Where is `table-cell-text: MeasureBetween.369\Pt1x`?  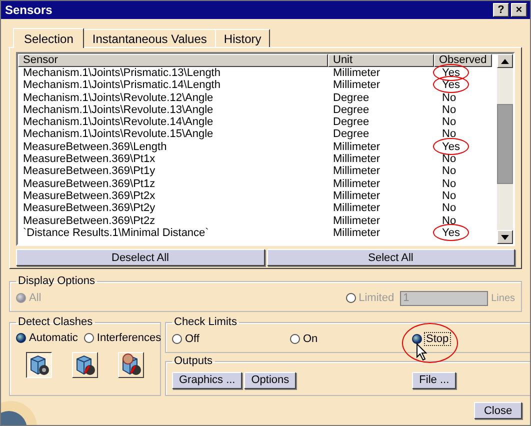
table-cell-text: MeasureBetween.369\Pt1x is located at coordinates (89, 159).